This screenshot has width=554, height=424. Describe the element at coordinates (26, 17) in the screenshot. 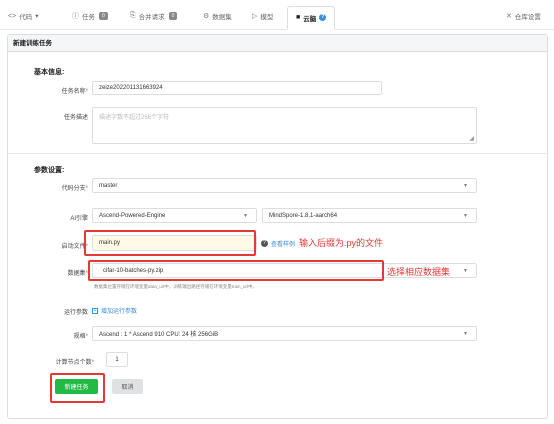

I see `nav-tab-code-label: 代码` at that location.